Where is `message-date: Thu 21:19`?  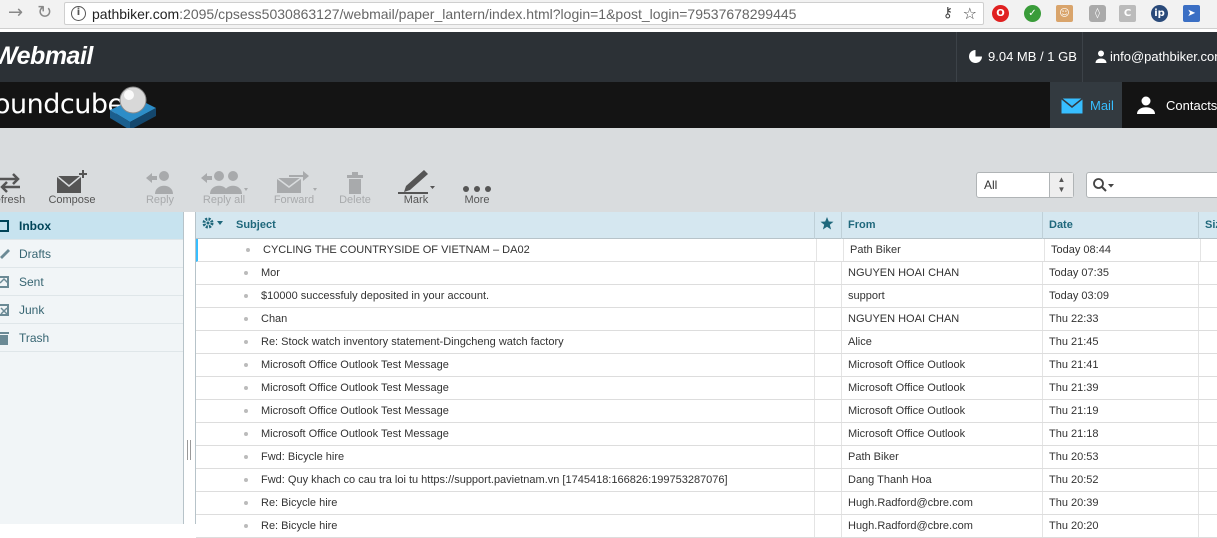
message-date: Thu 21:19 is located at coordinates (1074, 411).